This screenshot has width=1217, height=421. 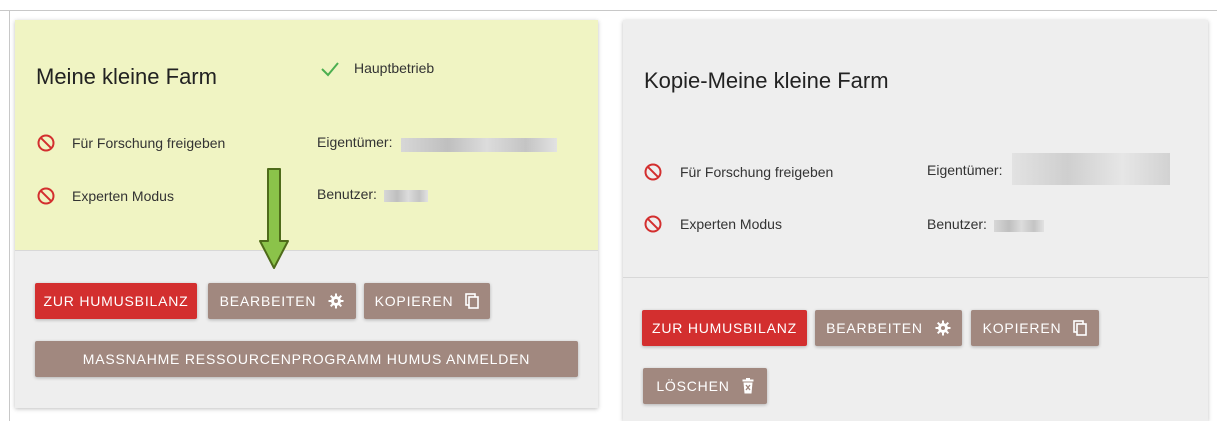 What do you see at coordinates (394, 68) in the screenshot?
I see `main-farm-label: Hauptbetrieb` at bounding box center [394, 68].